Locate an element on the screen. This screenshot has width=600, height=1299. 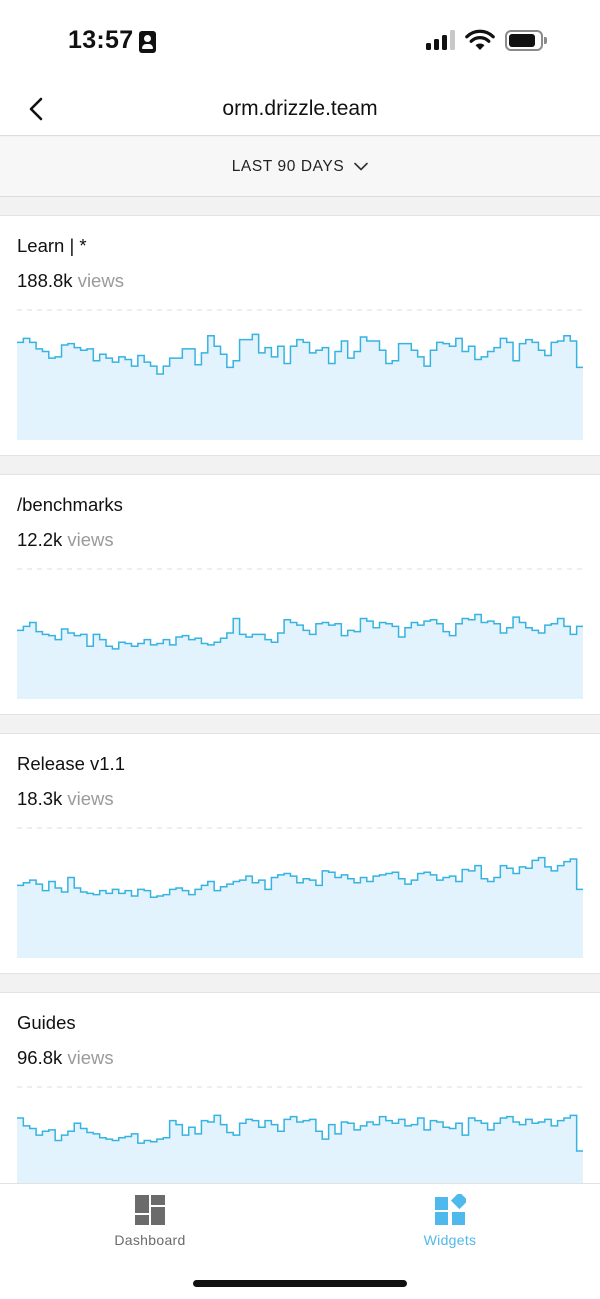
chevron-down-icon is located at coordinates (361, 166).